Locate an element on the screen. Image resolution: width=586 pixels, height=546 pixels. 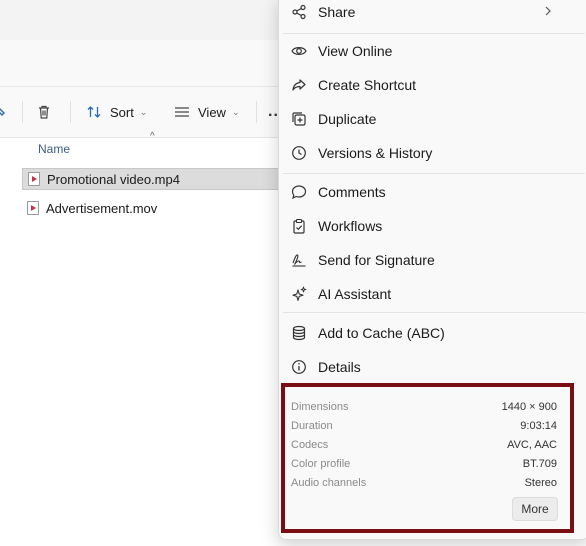
history-icon is located at coordinates (299, 153).